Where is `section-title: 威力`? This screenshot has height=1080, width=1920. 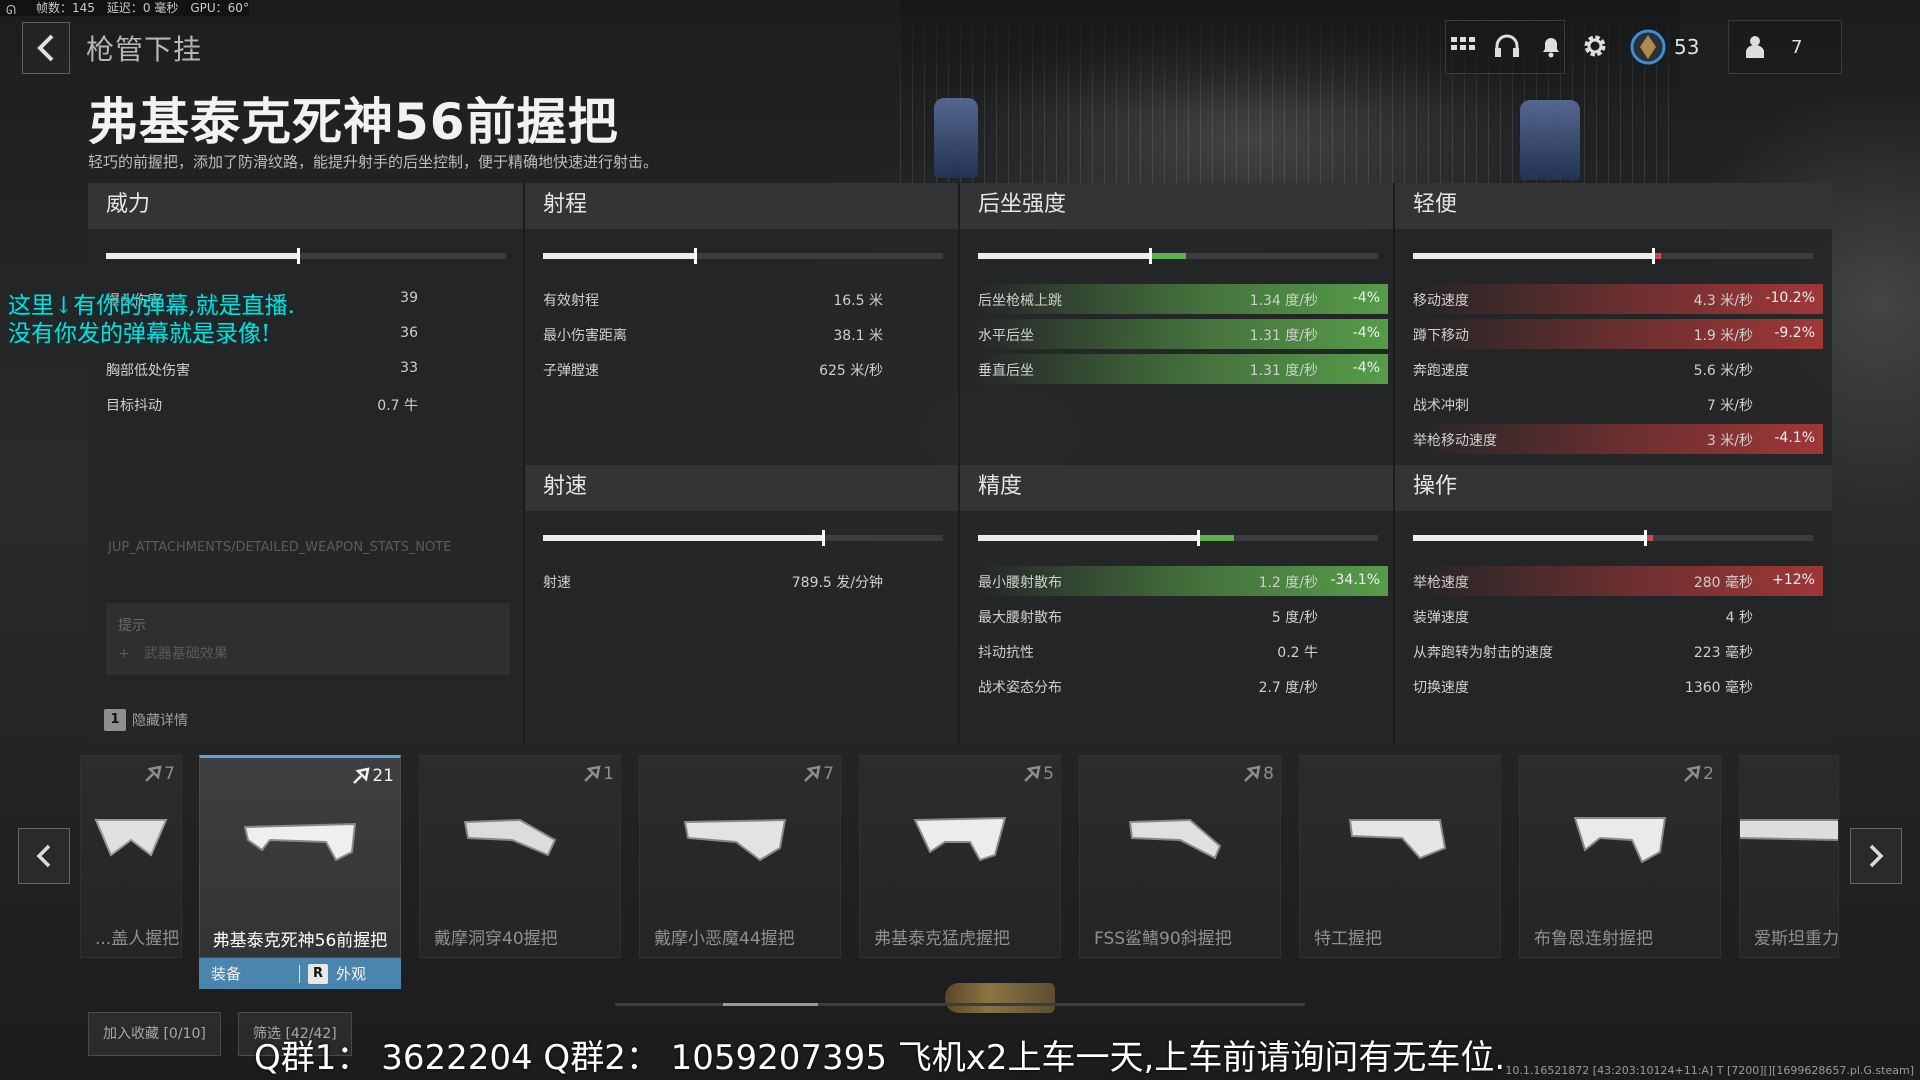
section-title: 威力 is located at coordinates (305, 206).